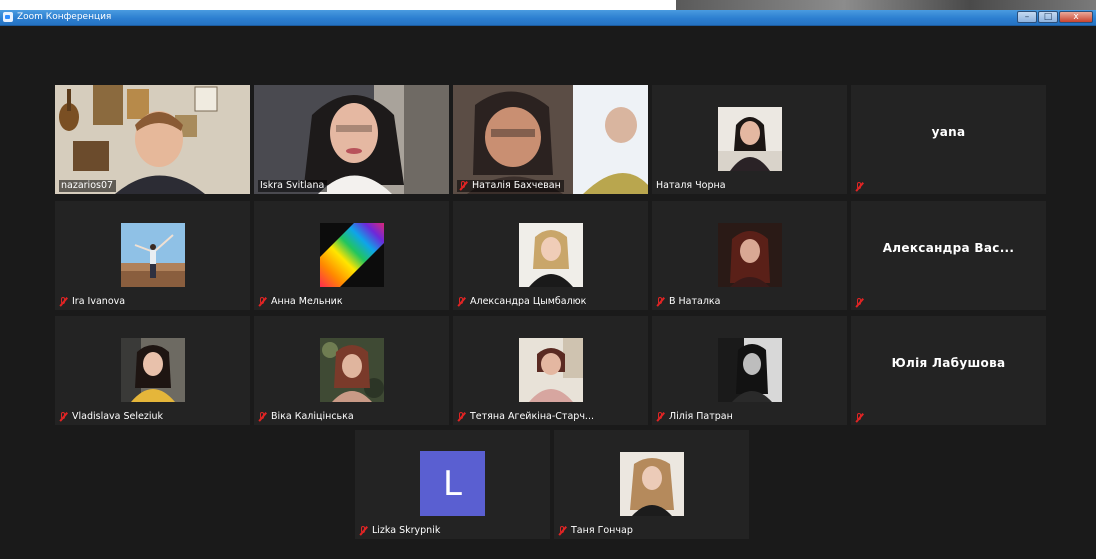 The height and width of the screenshot is (559, 1096). Describe the element at coordinates (521, 302) in the screenshot. I see `participant-name: Александра Цымбалюк` at that location.